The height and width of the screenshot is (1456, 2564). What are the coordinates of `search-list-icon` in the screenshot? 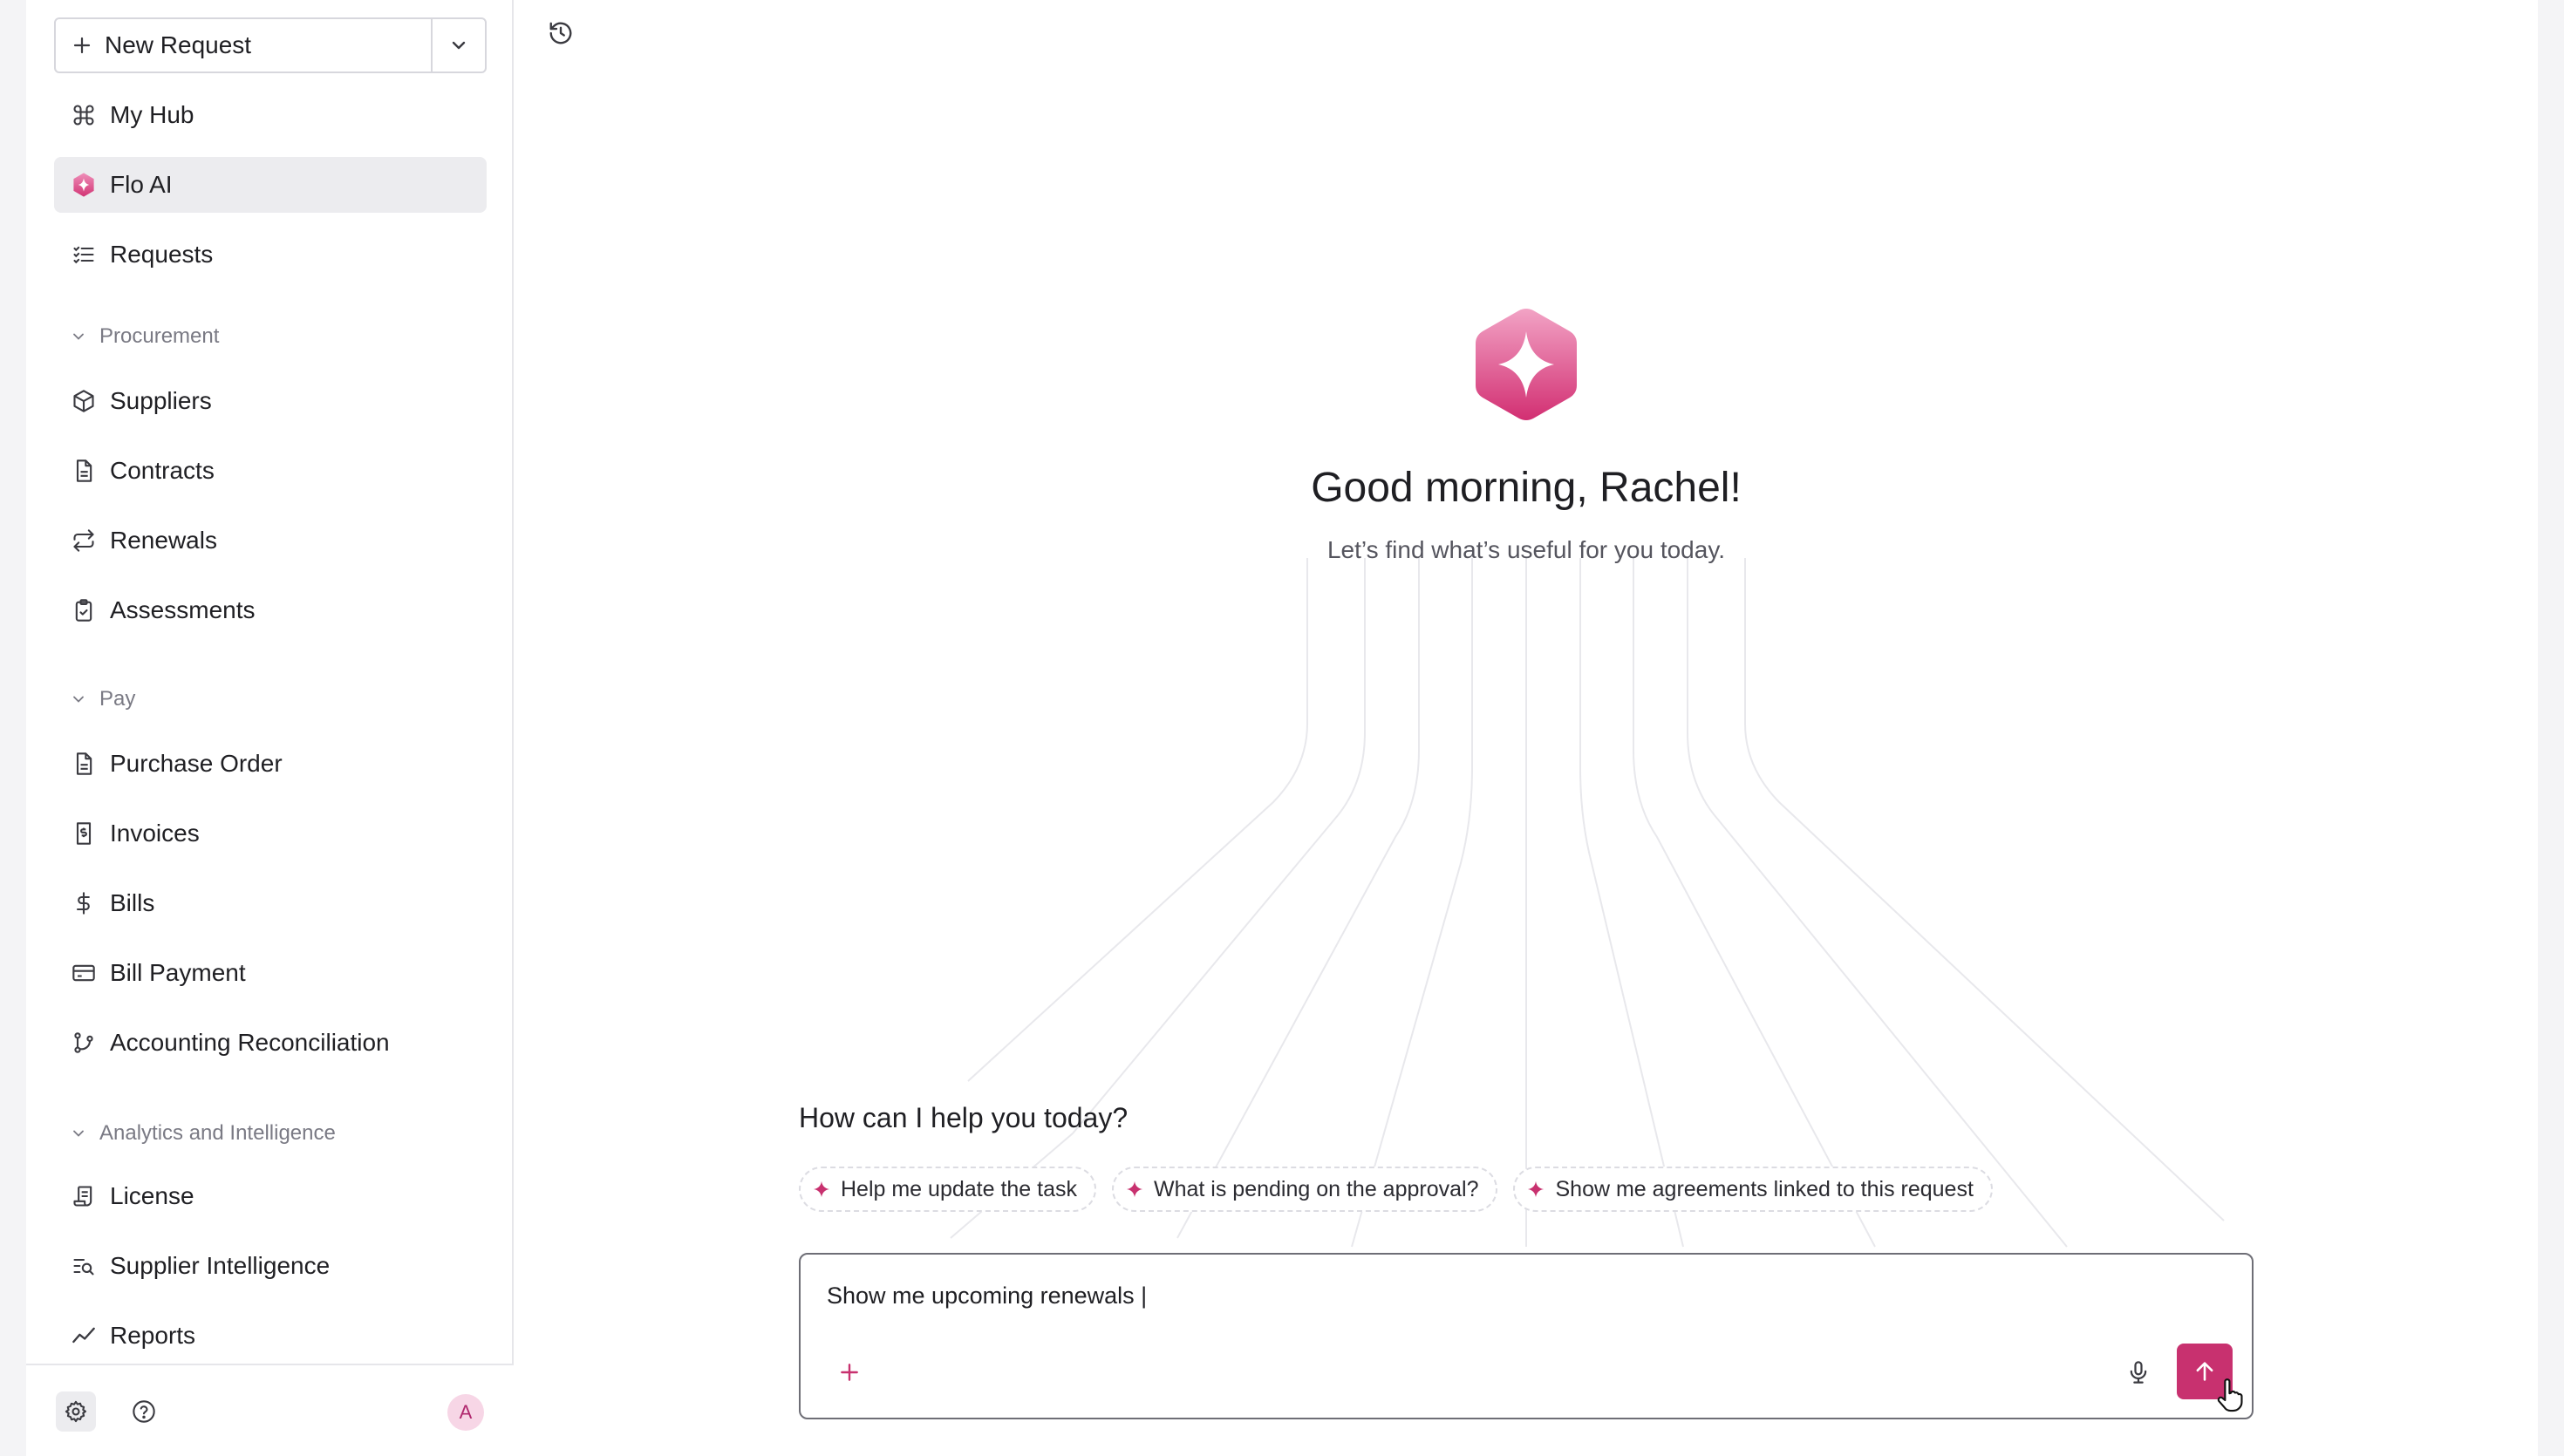 It's located at (84, 1266).